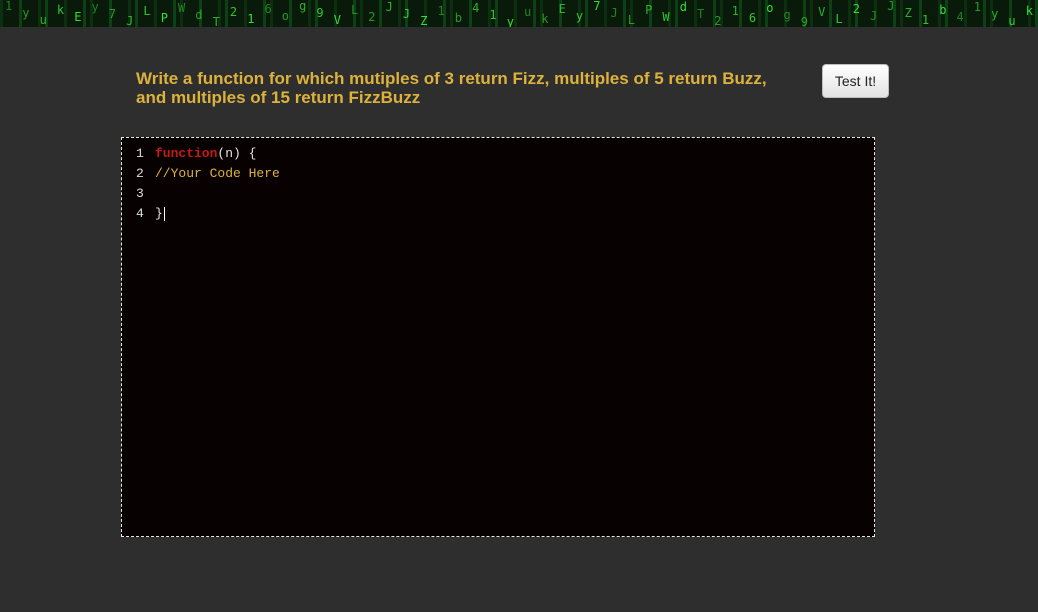 This screenshot has width=1038, height=612. Describe the element at coordinates (144, 184) in the screenshot. I see `line-number-gutter: 1 2 3 4` at that location.